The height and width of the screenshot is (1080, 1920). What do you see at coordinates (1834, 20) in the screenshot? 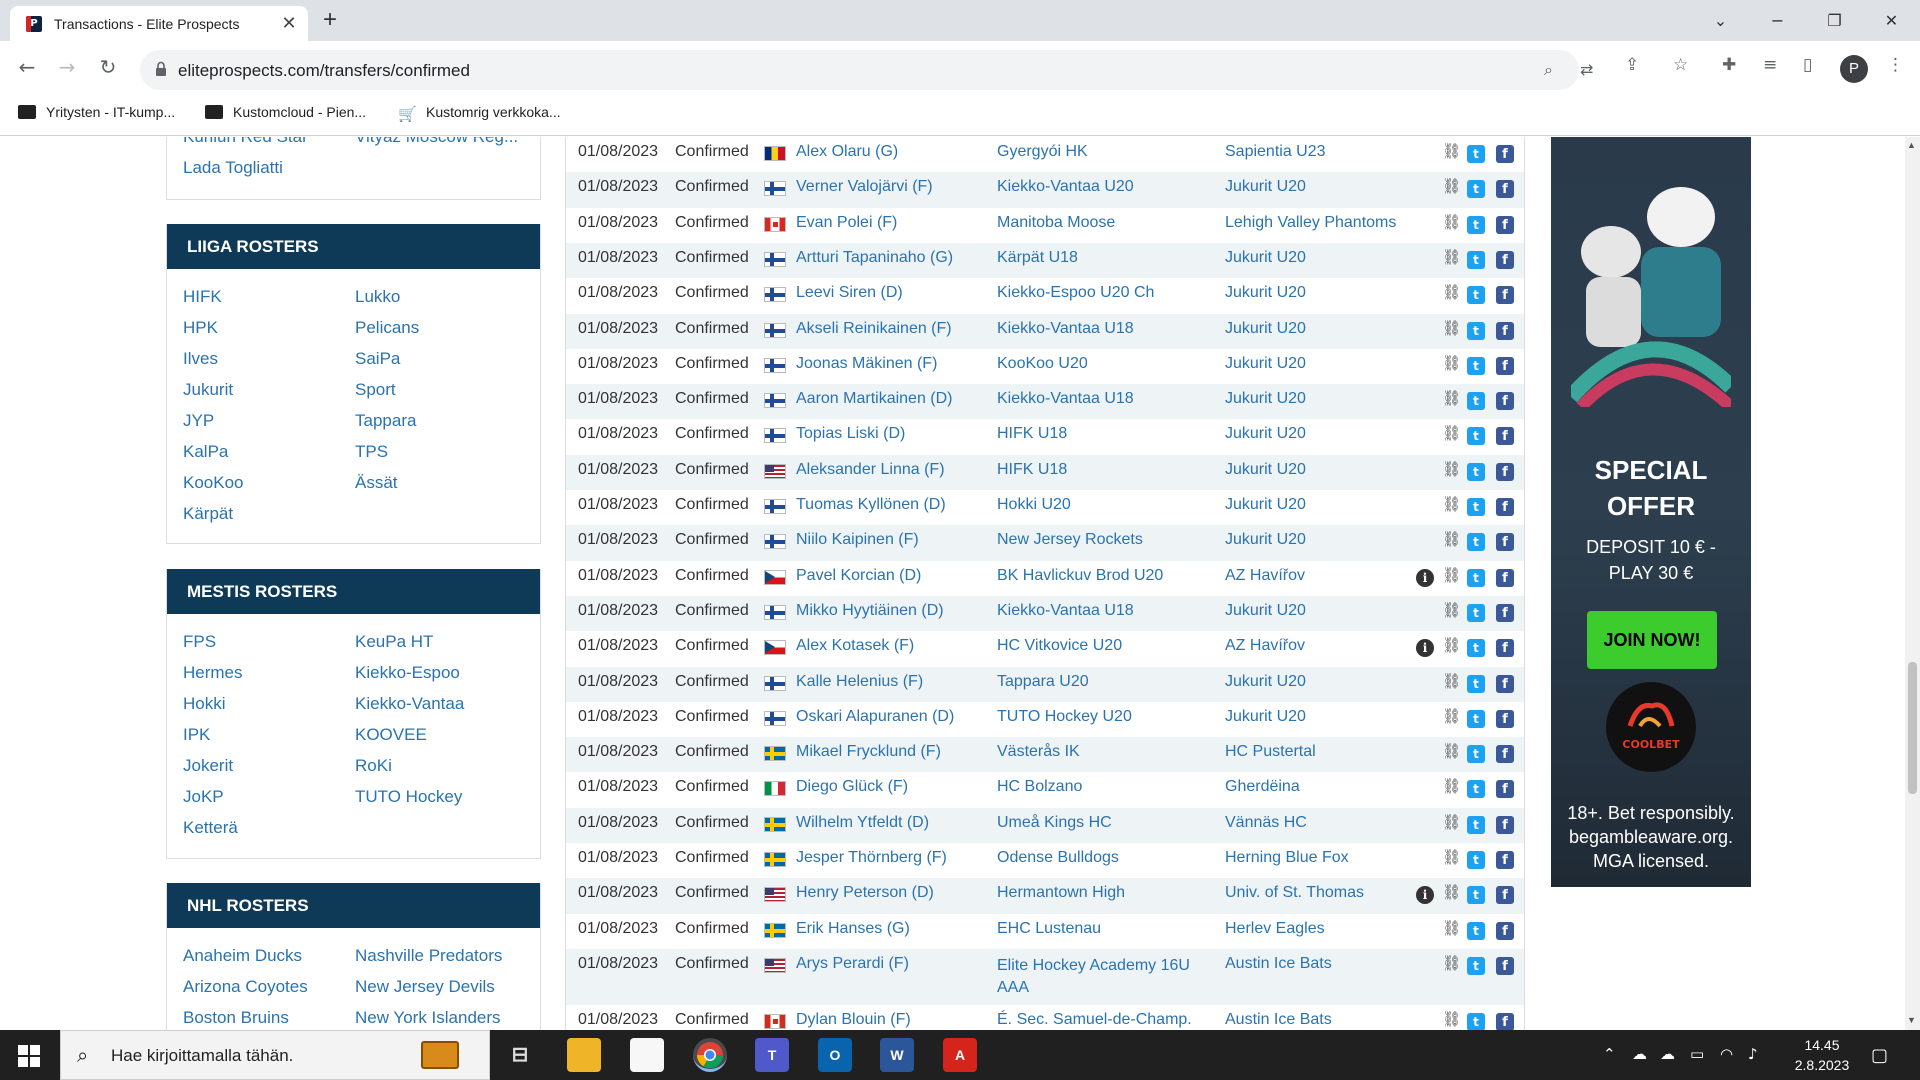
I see `window-restore-button: ❐` at bounding box center [1834, 20].